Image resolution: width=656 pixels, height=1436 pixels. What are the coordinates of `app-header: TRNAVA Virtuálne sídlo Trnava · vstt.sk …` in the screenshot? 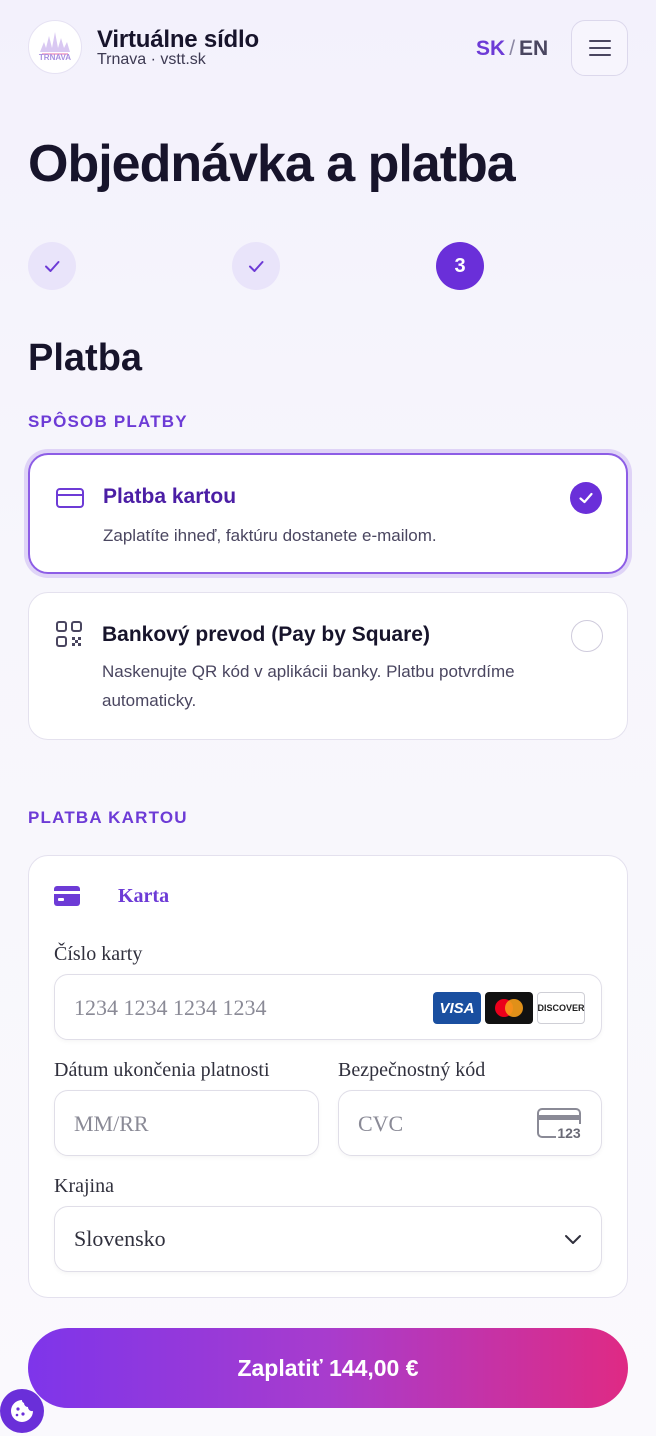 It's located at (328, 48).